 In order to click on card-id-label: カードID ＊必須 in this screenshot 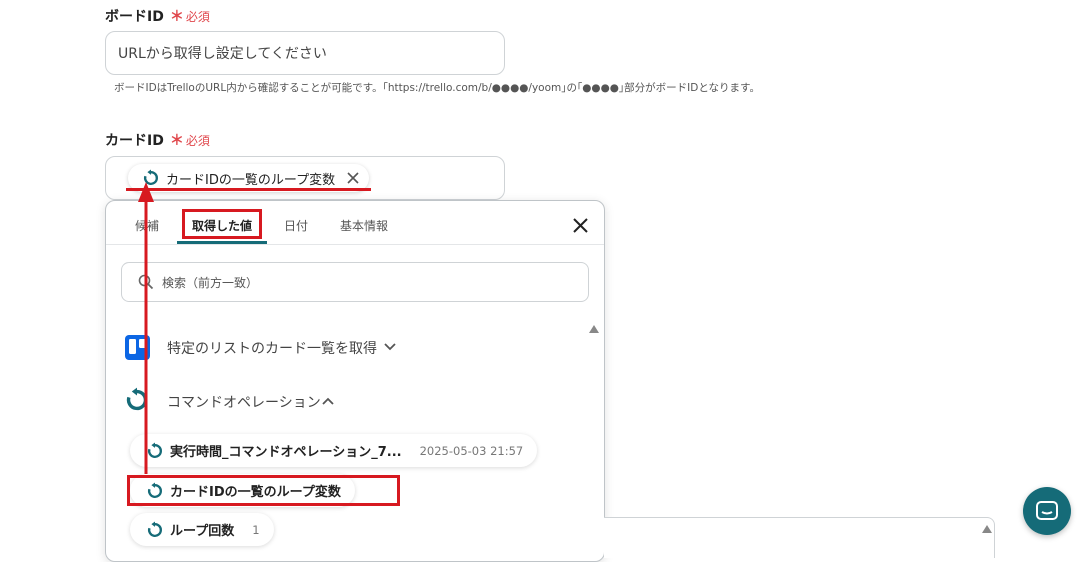, I will do `click(157, 140)`.